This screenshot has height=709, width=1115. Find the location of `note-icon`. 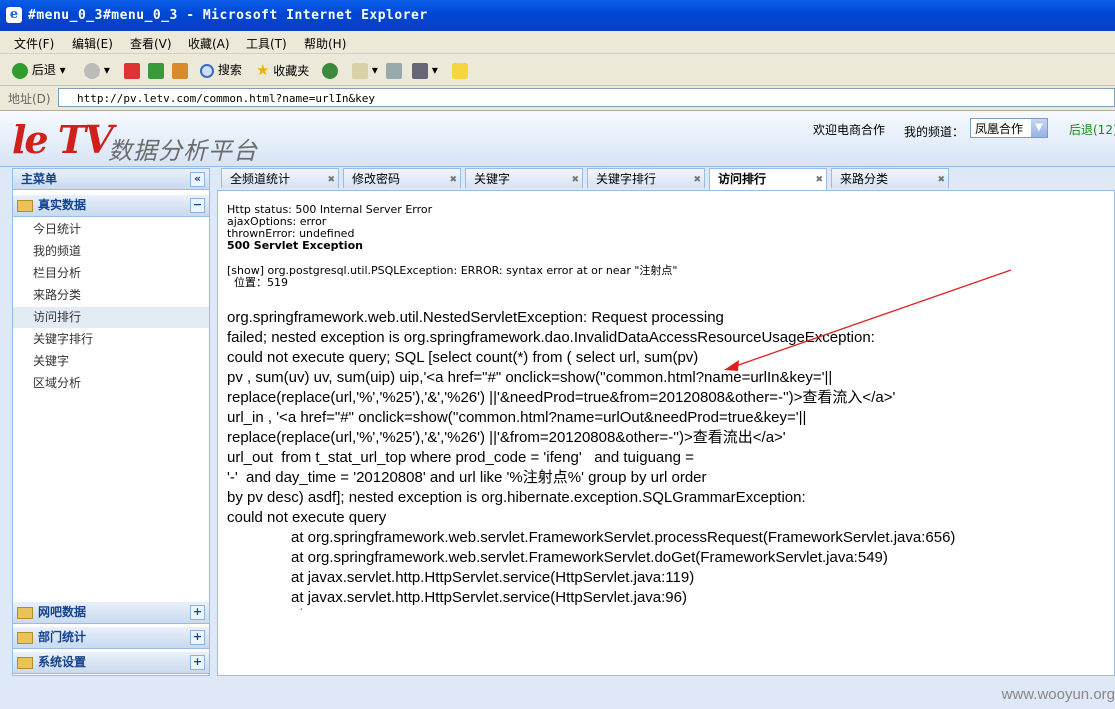

note-icon is located at coordinates (460, 70).